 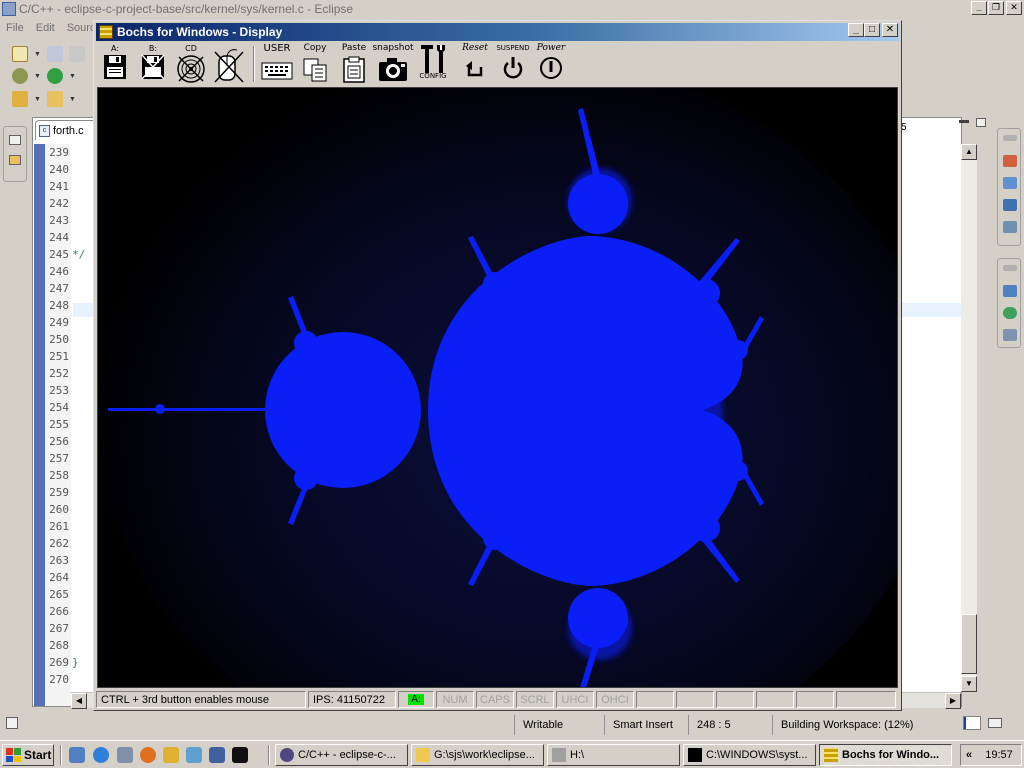 I want to click on start-button: Start, so click(x=28, y=755).